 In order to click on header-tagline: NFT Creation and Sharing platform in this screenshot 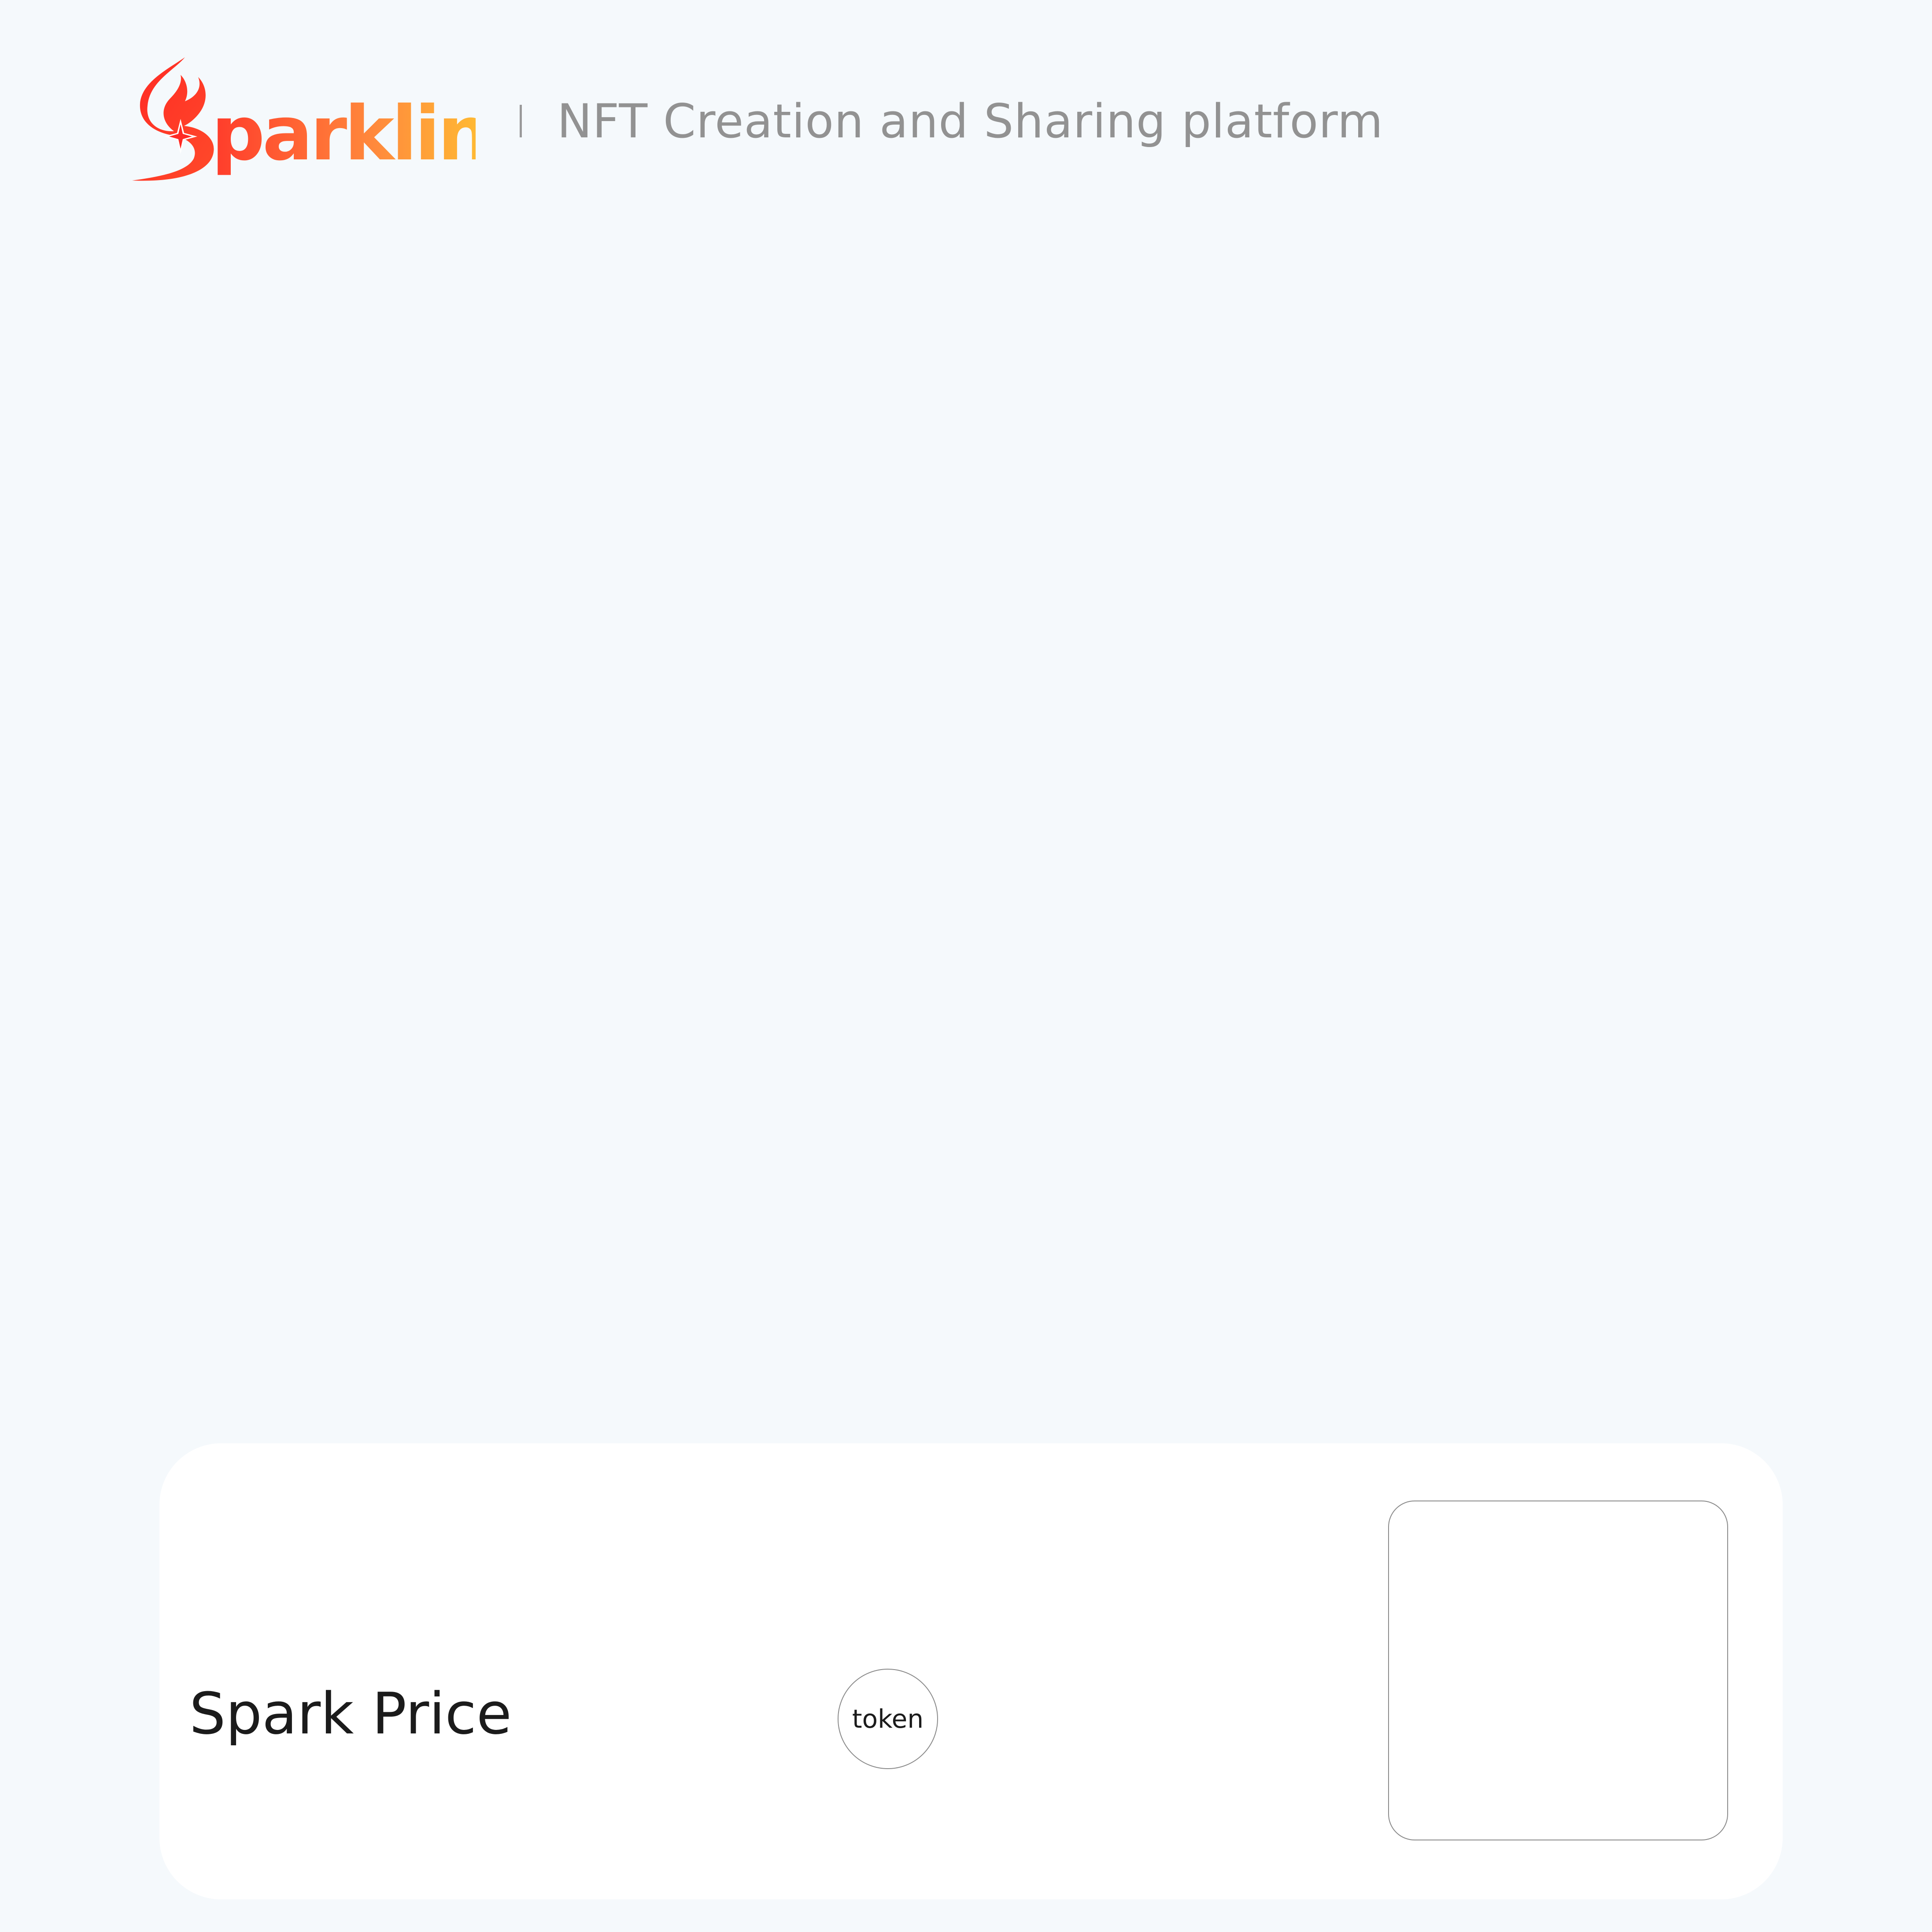, I will do `click(970, 121)`.